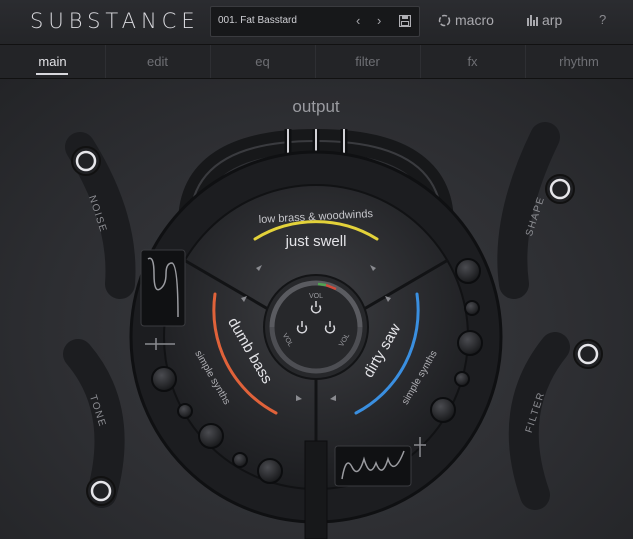  Describe the element at coordinates (473, 61) in the screenshot. I see `tab-fx: fx` at that location.